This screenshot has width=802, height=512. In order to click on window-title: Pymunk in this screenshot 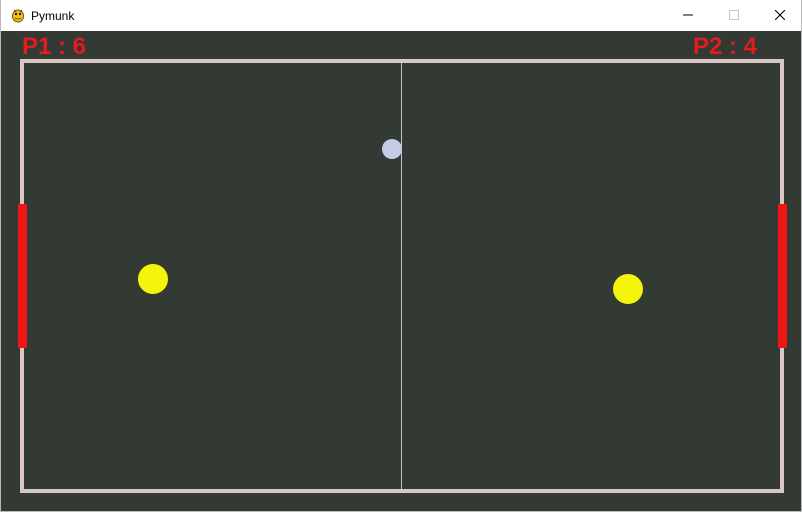, I will do `click(53, 16)`.